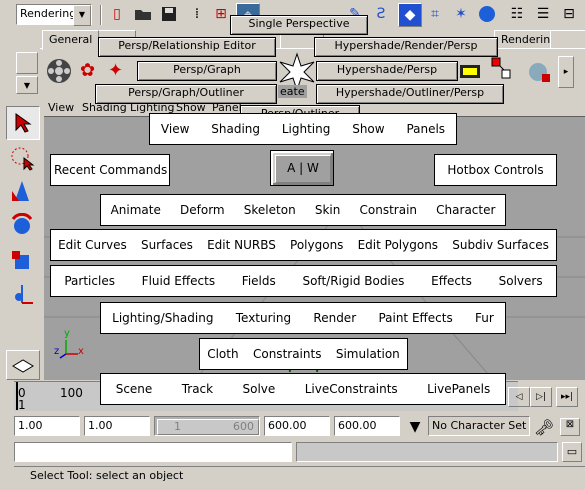 The width and height of the screenshot is (585, 490). Describe the element at coordinates (61, 107) in the screenshot. I see `panel-menu-view: View` at that location.